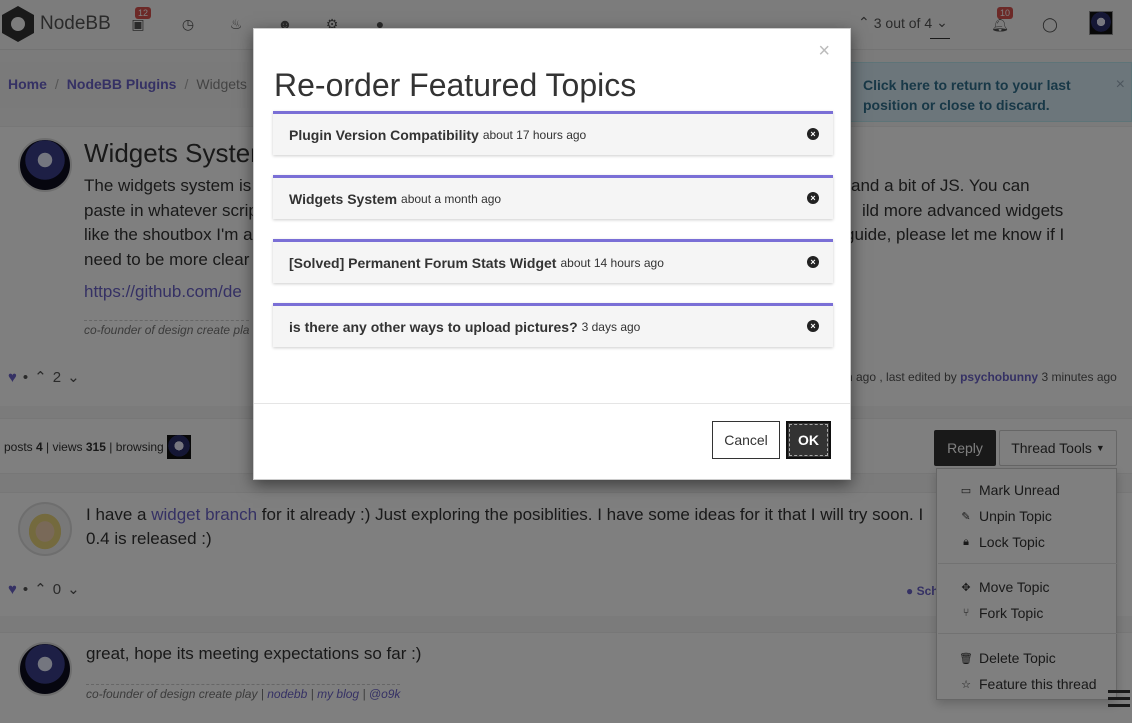 The height and width of the screenshot is (723, 1132). I want to click on featured-topic-time: about 14 hours ago, so click(612, 262).